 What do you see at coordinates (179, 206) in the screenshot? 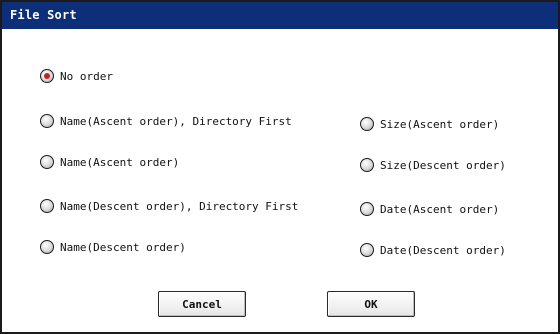
I see `option-label: Name(Descent order), Directory First` at bounding box center [179, 206].